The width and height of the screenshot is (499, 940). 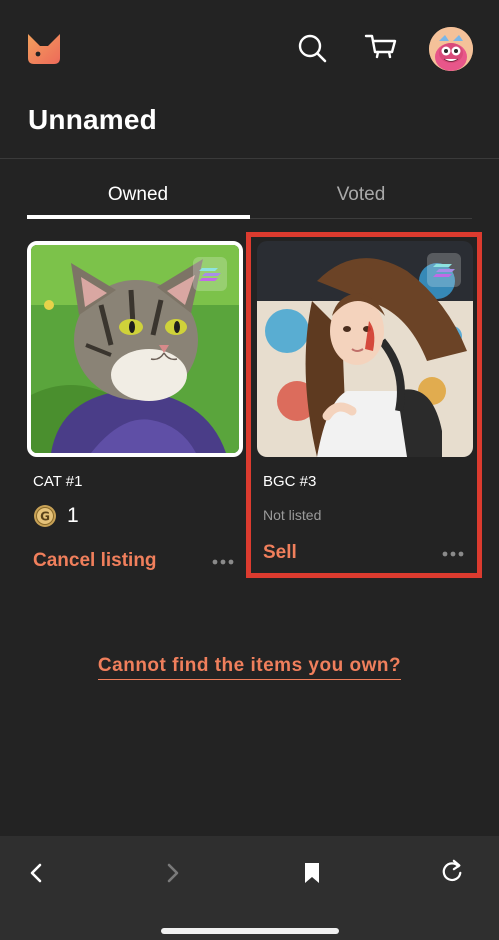 I want to click on reload-icon, so click(x=452, y=871).